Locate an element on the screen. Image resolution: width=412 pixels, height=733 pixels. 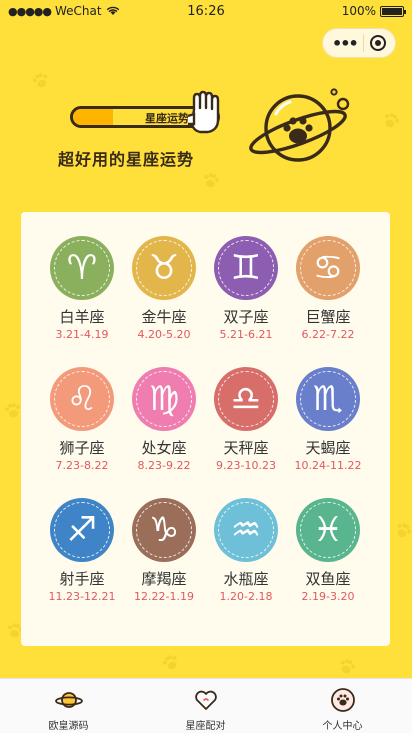
zodiac-item: ♉ 金牛座 4.20-5.20 is located at coordinates (164, 288).